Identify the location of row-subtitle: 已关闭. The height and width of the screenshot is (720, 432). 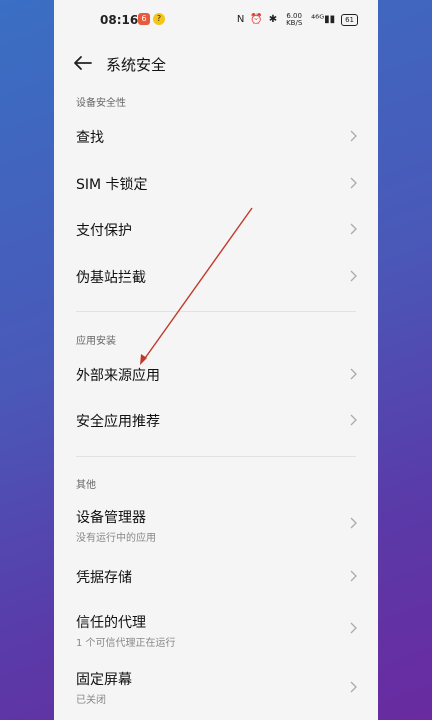
(91, 700).